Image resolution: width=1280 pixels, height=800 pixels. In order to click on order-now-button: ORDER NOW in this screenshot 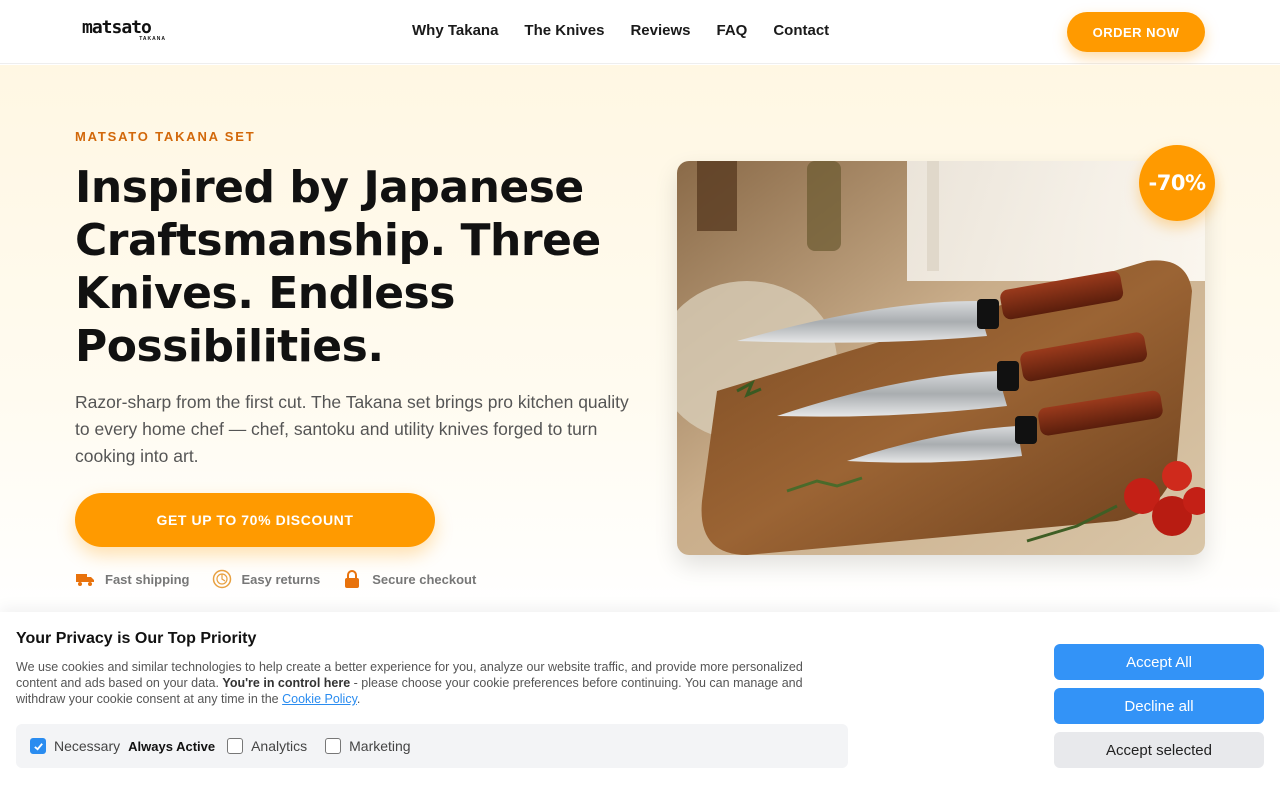, I will do `click(1136, 32)`.